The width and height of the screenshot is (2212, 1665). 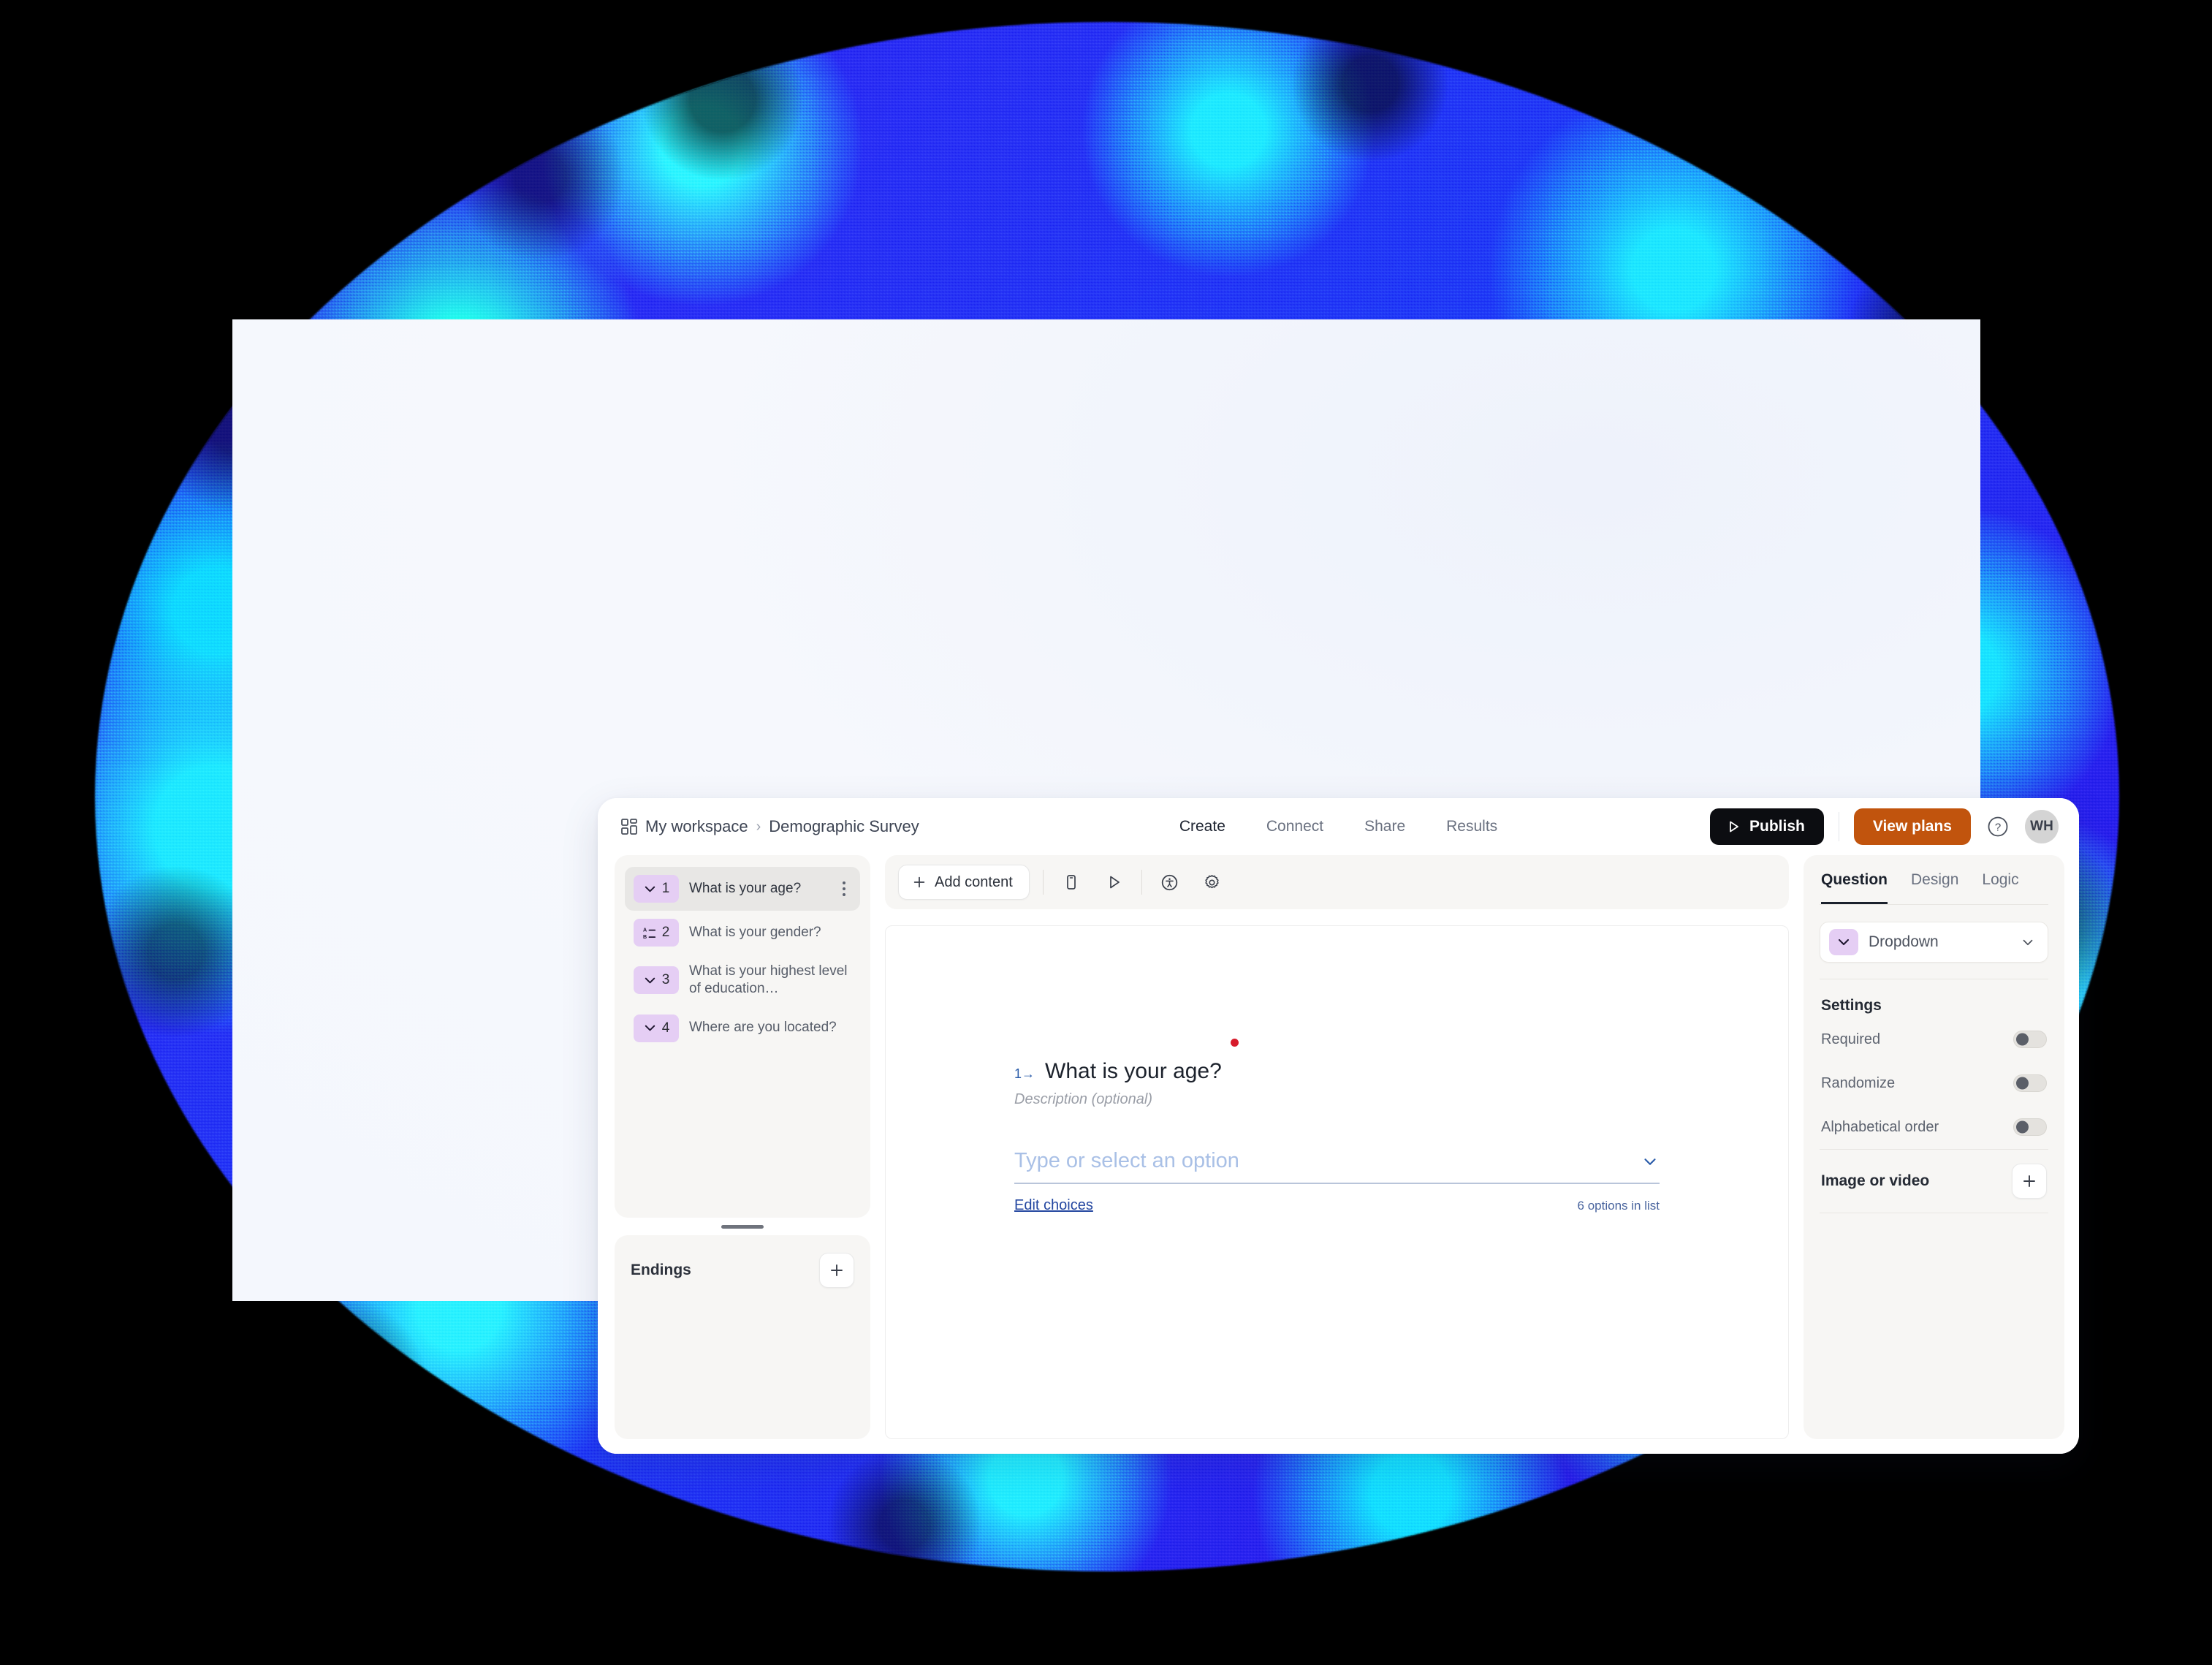 What do you see at coordinates (1126, 1160) in the screenshot?
I see `dropdown-placeholder: Type or select an option` at bounding box center [1126, 1160].